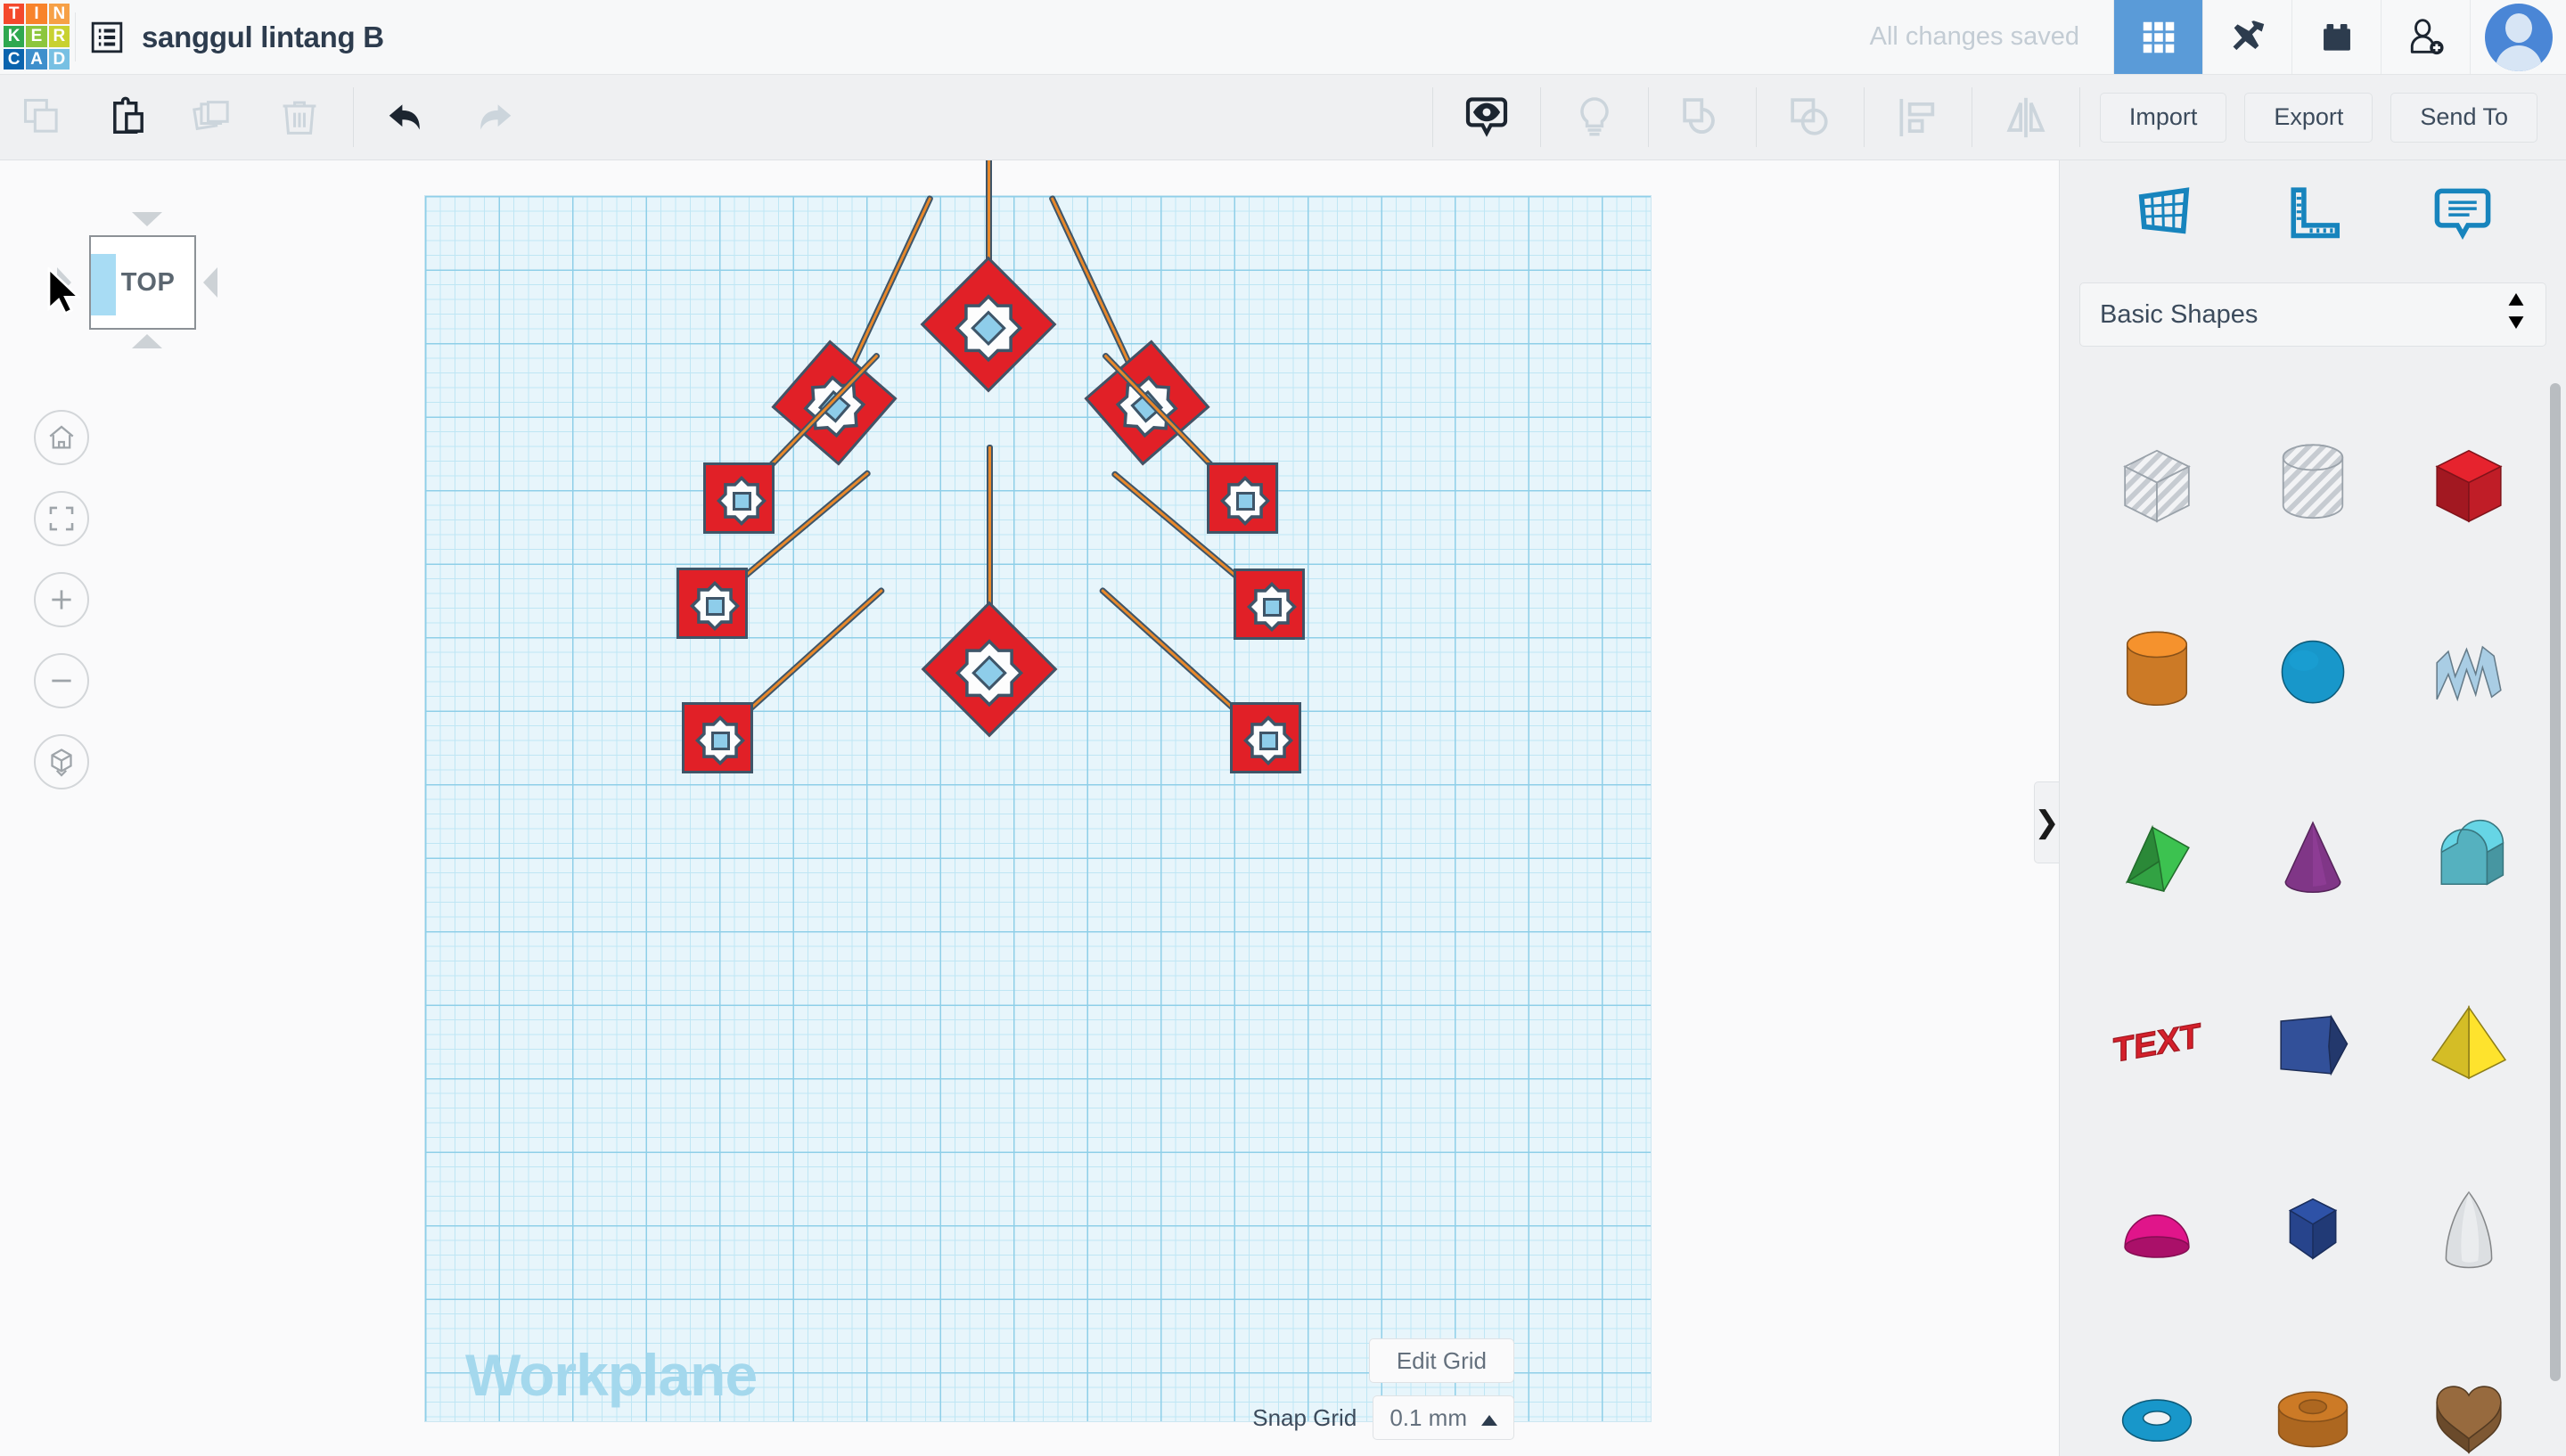  What do you see at coordinates (2157, 1389) in the screenshot?
I see `torus-shape` at bounding box center [2157, 1389].